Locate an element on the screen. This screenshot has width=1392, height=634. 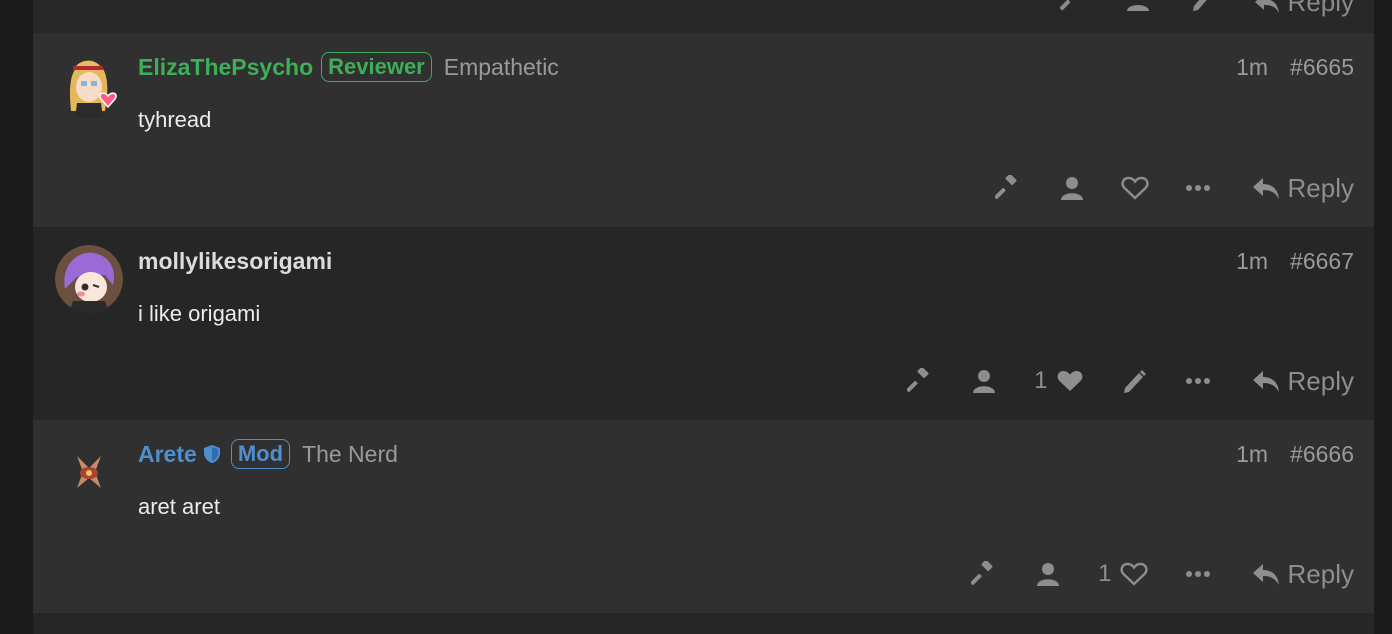
role-badge: Reviewer is located at coordinates (376, 67).